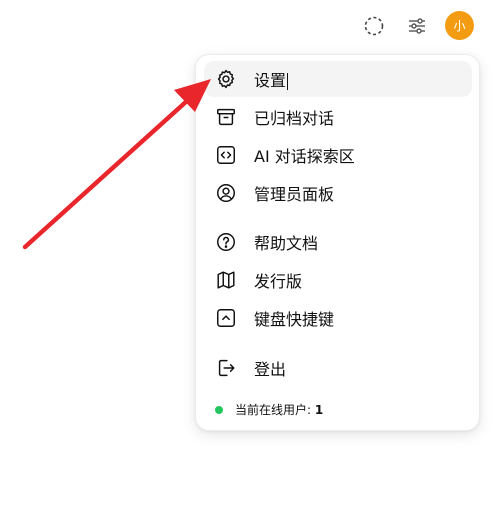 The height and width of the screenshot is (510, 501). Describe the element at coordinates (226, 155) in the screenshot. I see `code-square-icon` at that location.